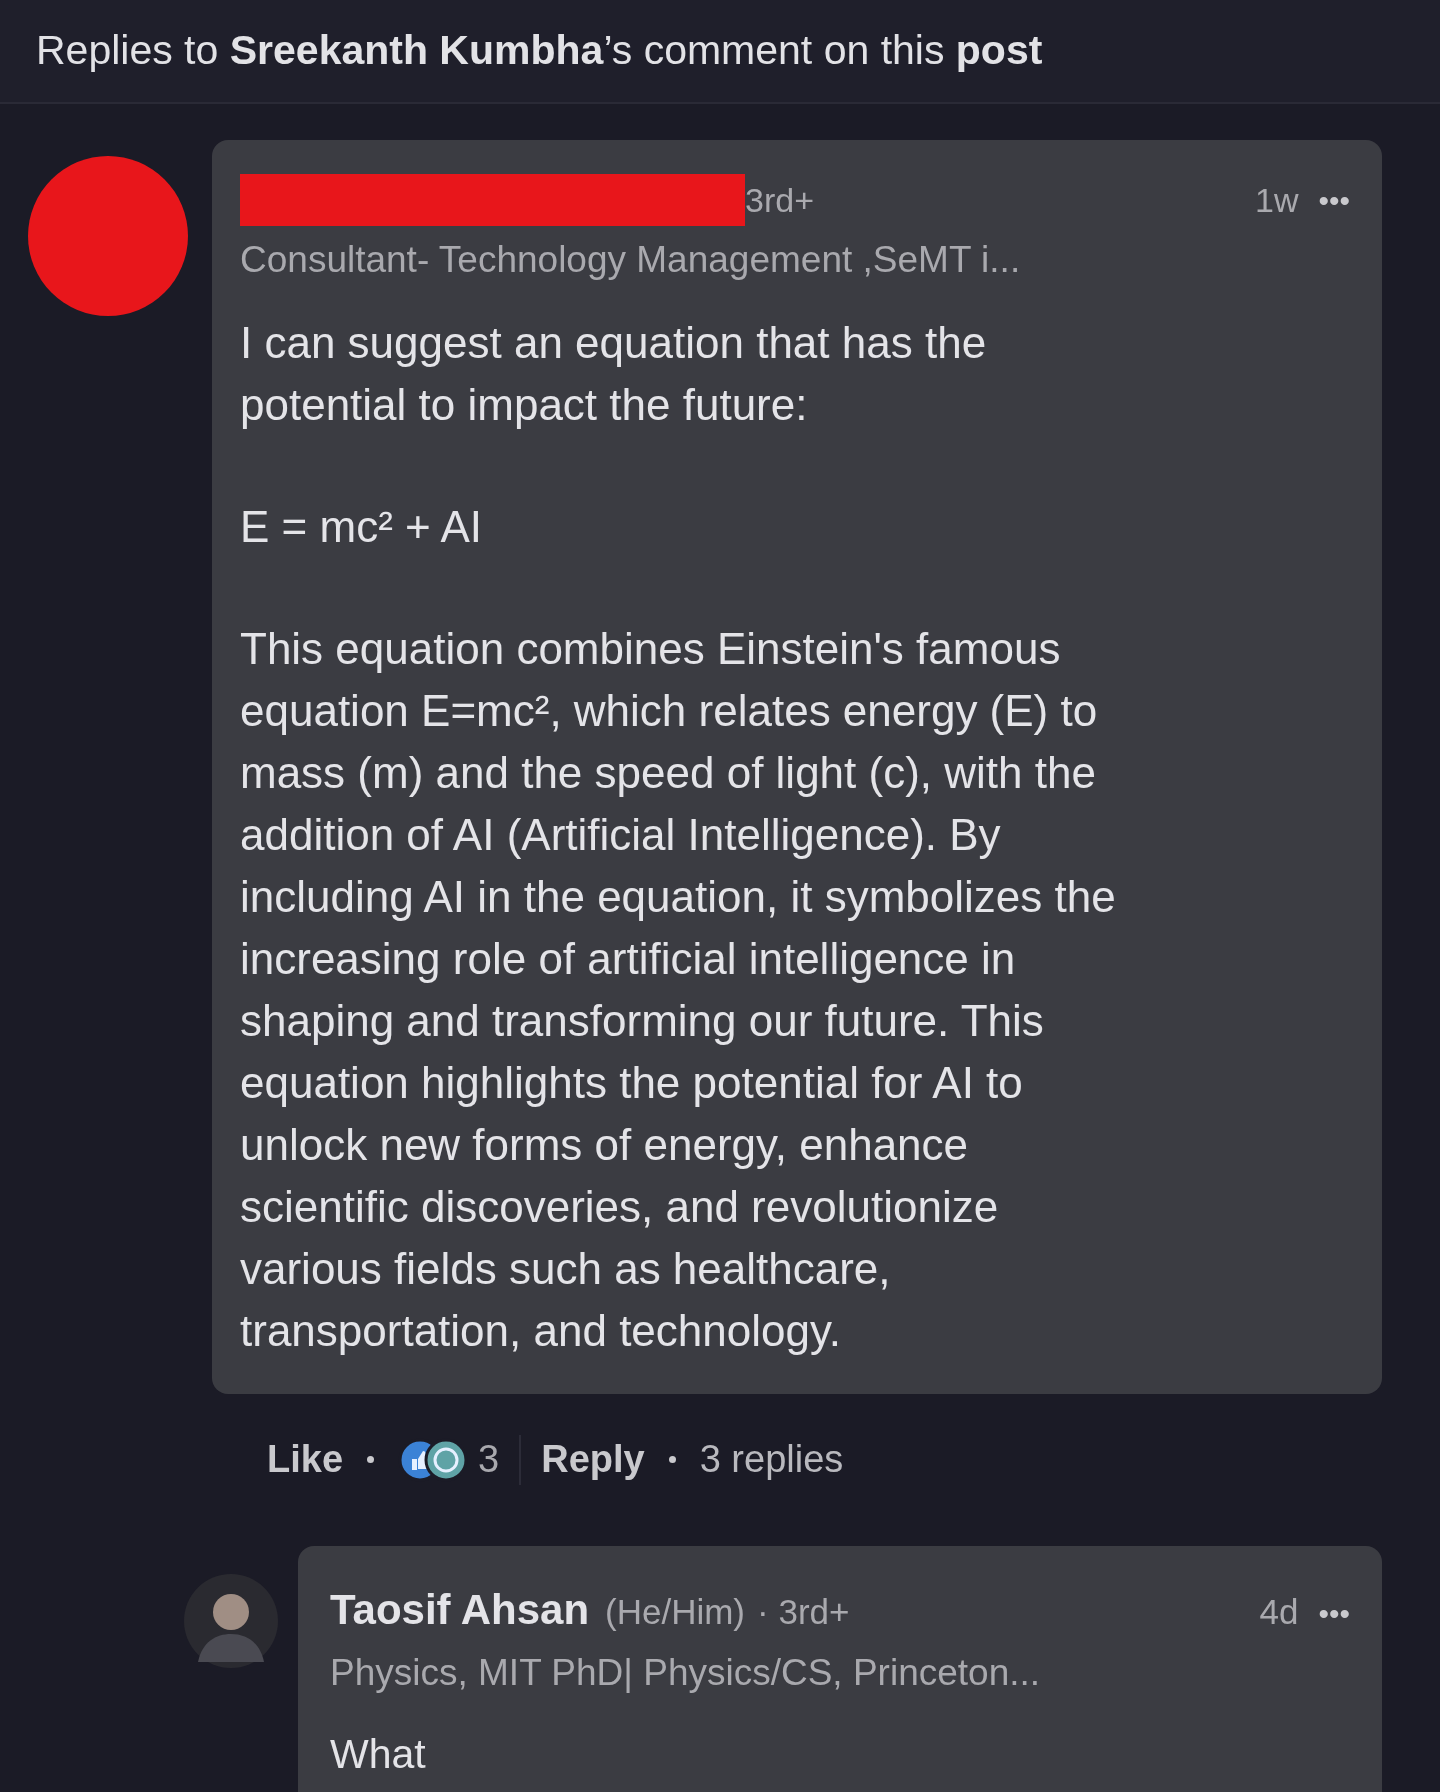  What do you see at coordinates (779, 200) in the screenshot?
I see `connection-degree: 3rd+` at bounding box center [779, 200].